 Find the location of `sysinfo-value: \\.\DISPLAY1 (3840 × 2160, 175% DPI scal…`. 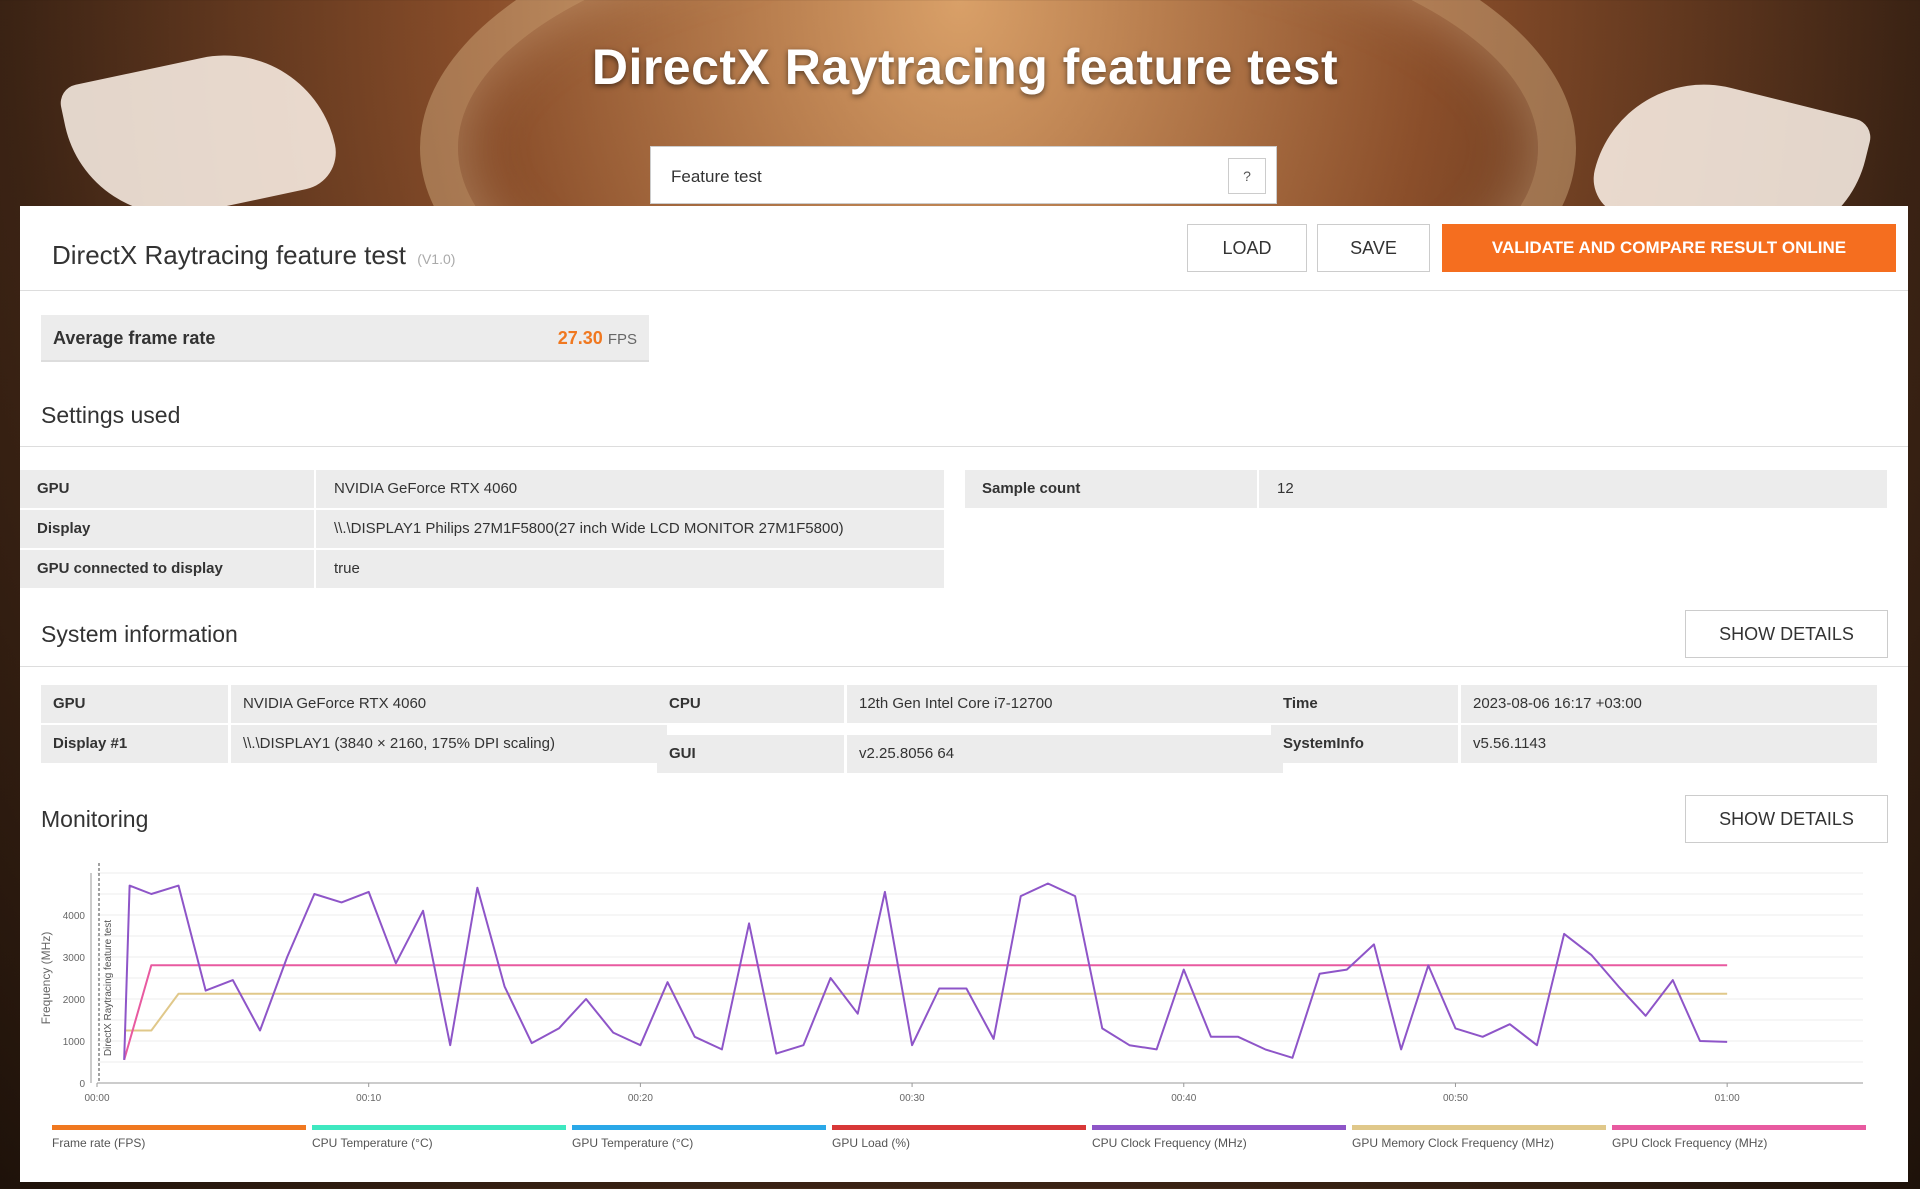

sysinfo-value: \\.\DISPLAY1 (3840 × 2160, 175% DPI scal… is located at coordinates (449, 744).